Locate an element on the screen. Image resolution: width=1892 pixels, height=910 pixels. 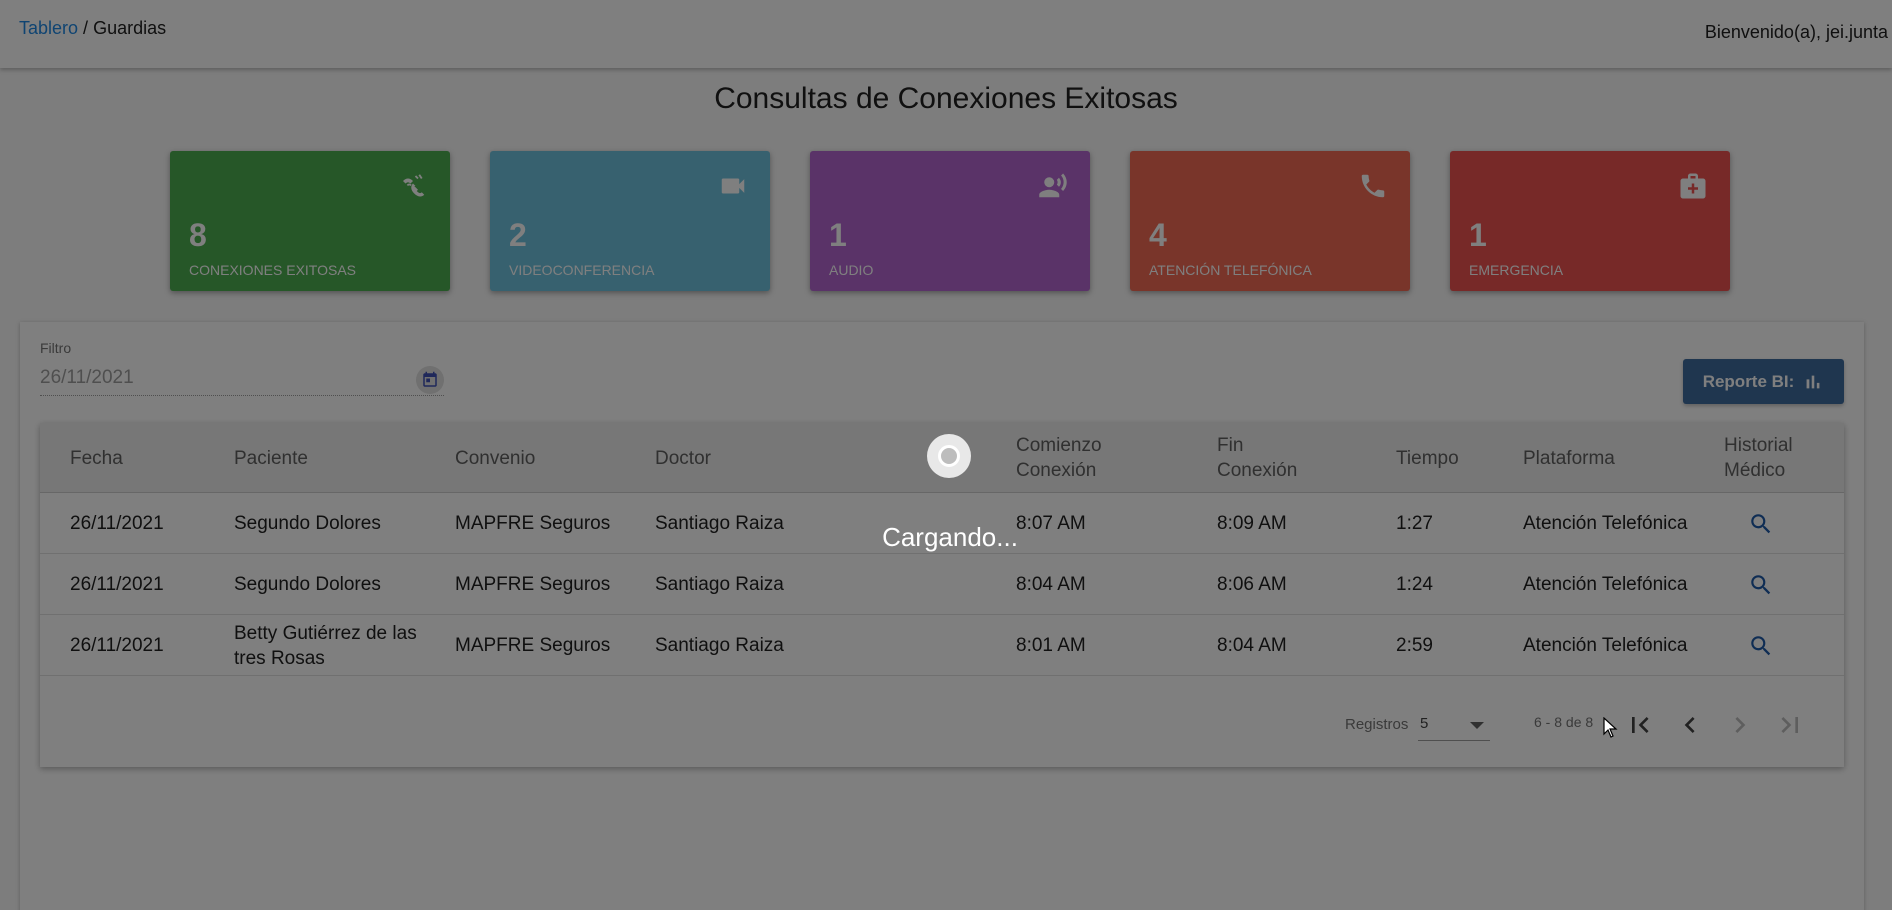
spinner-icon is located at coordinates (949, 456).